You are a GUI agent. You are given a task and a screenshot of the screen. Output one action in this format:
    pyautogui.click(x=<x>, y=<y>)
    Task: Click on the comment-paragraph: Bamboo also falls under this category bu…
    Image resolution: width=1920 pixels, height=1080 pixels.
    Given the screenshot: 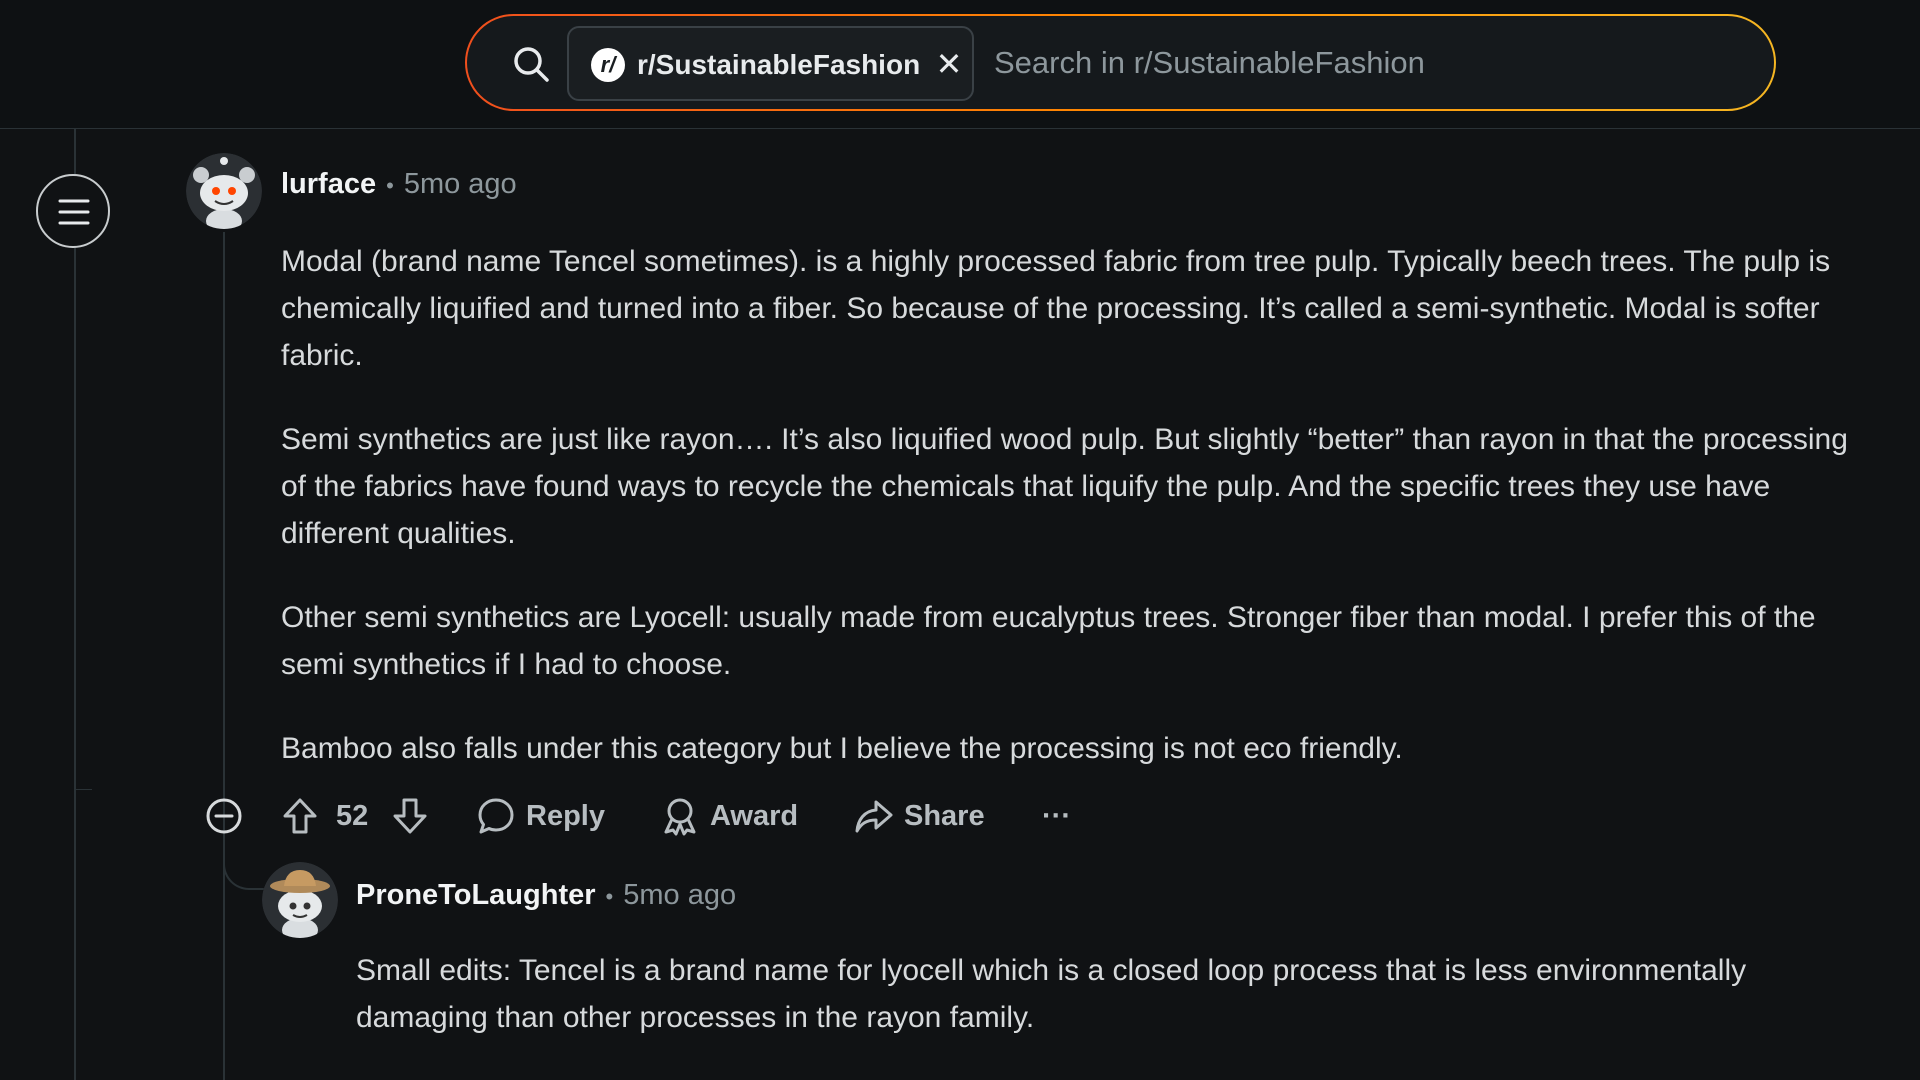 What is the action you would take?
    pyautogui.click(x=842, y=748)
    